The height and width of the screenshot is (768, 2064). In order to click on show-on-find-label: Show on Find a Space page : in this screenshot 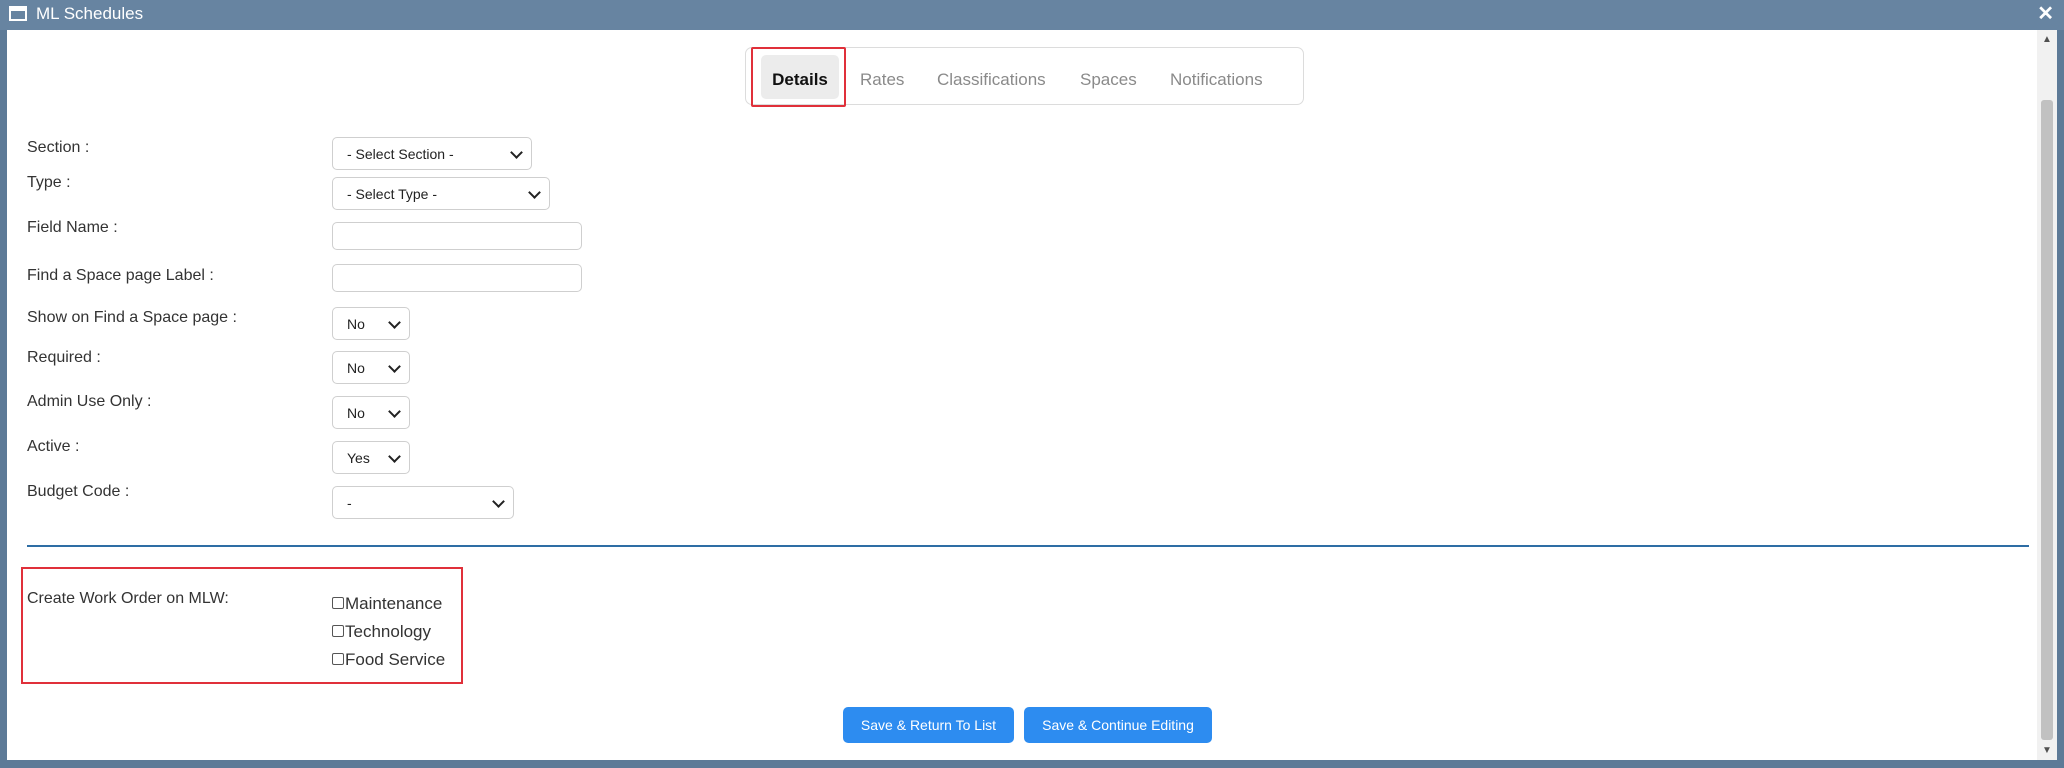, I will do `click(132, 317)`.